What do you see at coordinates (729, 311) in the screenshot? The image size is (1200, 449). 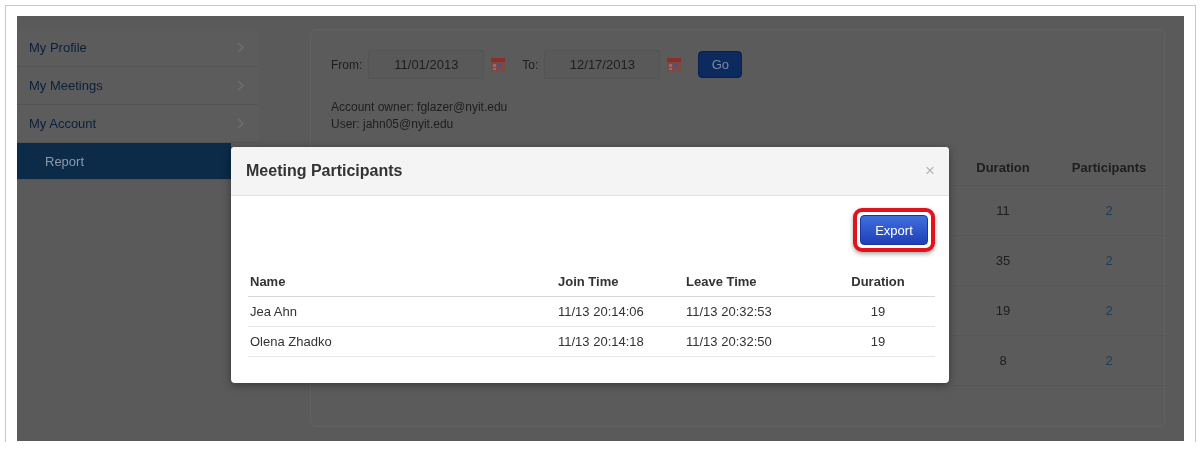 I see `table-cell-text: 11/13 20:32:53` at bounding box center [729, 311].